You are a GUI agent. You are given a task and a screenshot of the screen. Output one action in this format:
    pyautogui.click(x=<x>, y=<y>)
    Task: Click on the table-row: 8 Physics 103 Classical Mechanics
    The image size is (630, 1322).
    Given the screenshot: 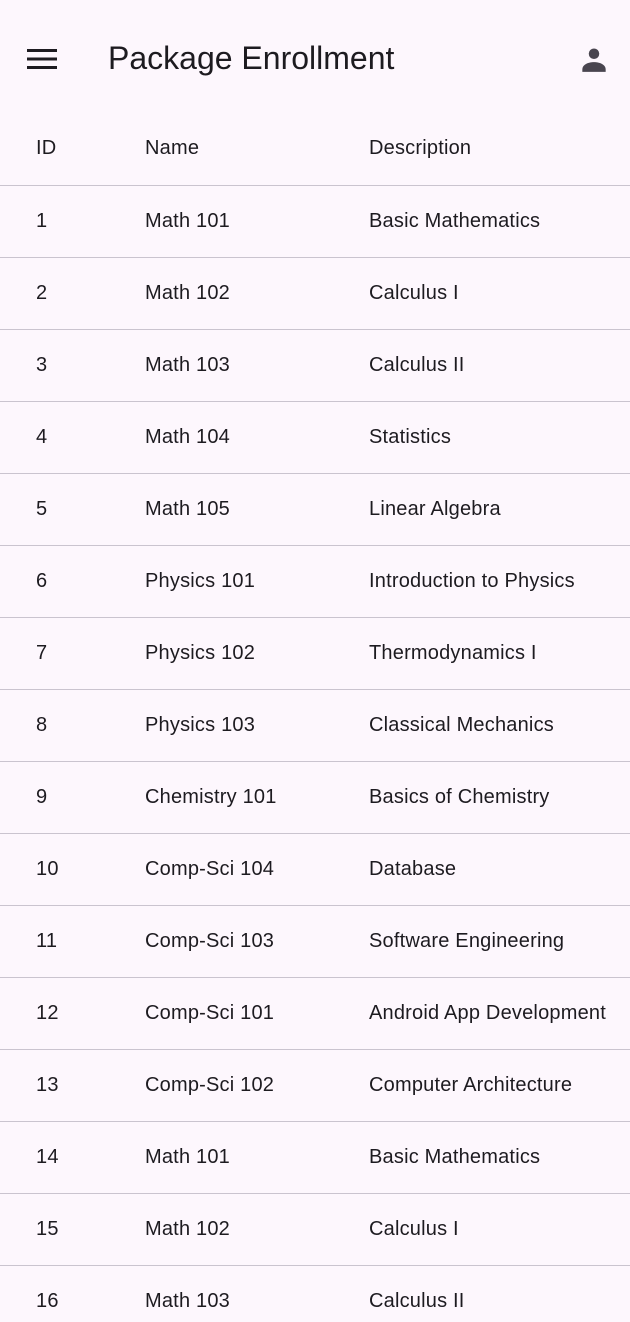 What is the action you would take?
    pyautogui.click(x=315, y=726)
    